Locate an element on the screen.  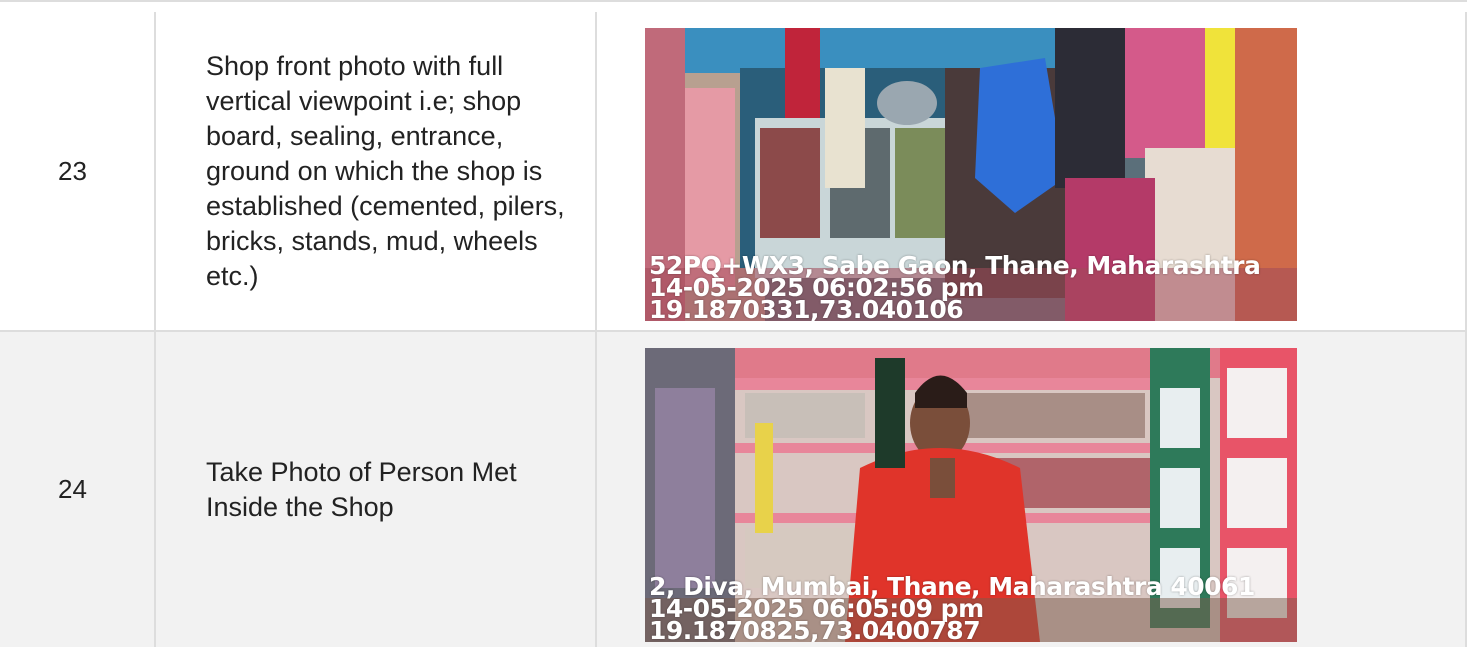
row-number: 24 is located at coordinates (78, 489).